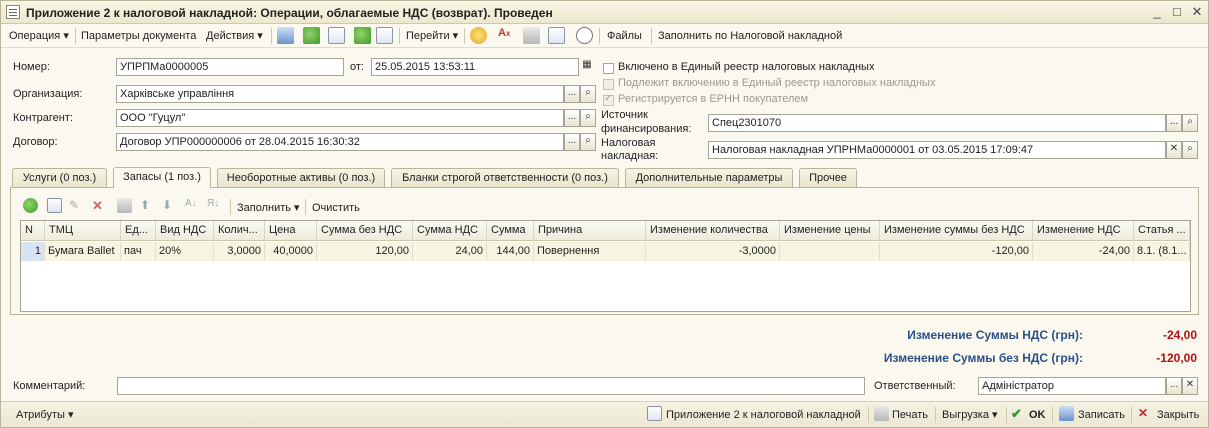 Image resolution: width=1209 pixels, height=428 pixels. I want to click on financing-source-field: Спец2301070, so click(937, 123).